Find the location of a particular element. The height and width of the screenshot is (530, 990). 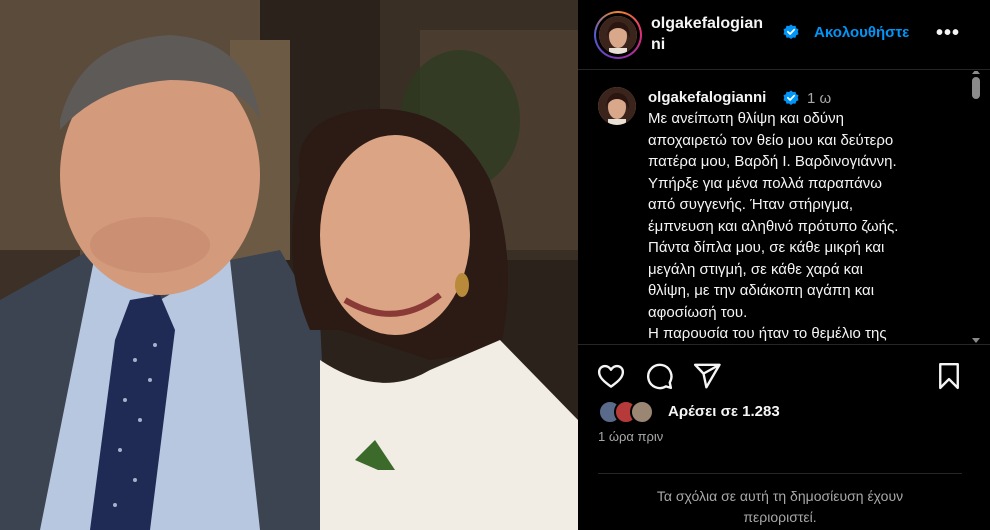

share-icon is located at coordinates (707, 376).